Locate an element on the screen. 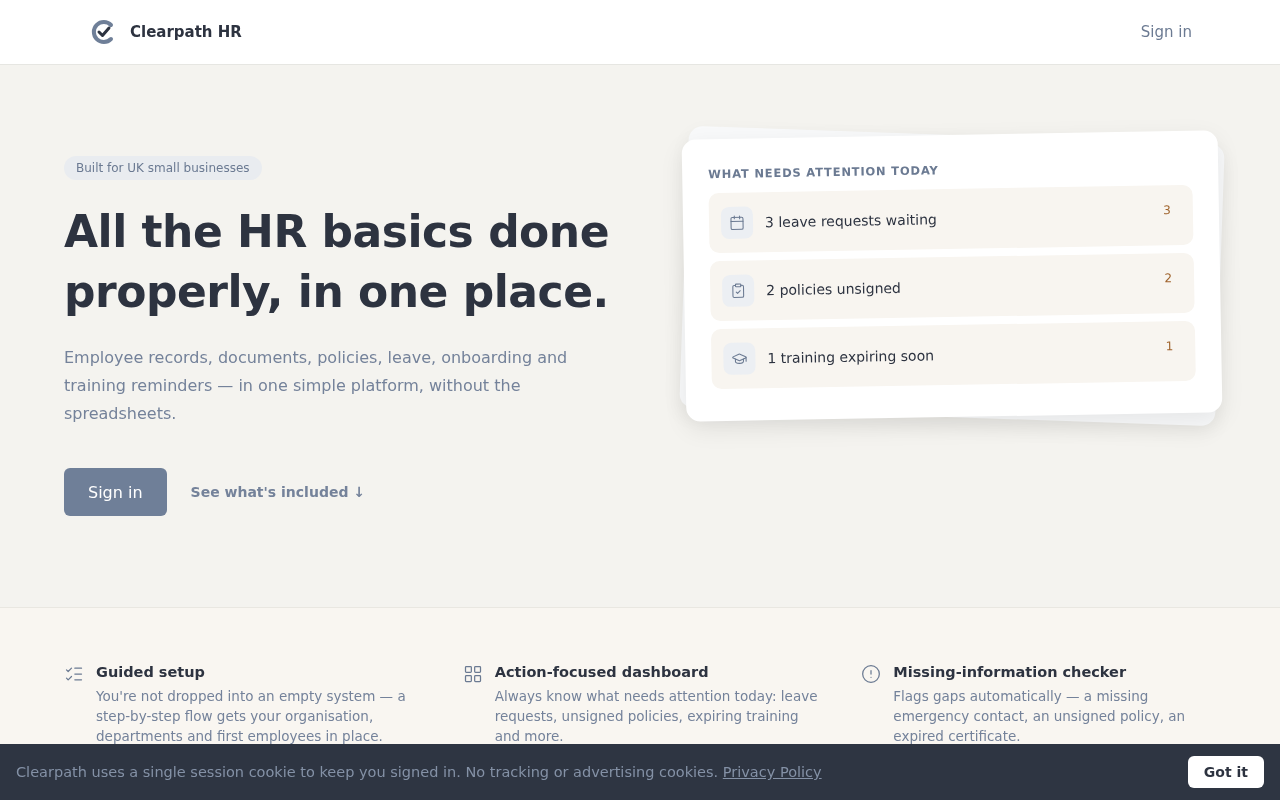  grid-icon is located at coordinates (472, 674).